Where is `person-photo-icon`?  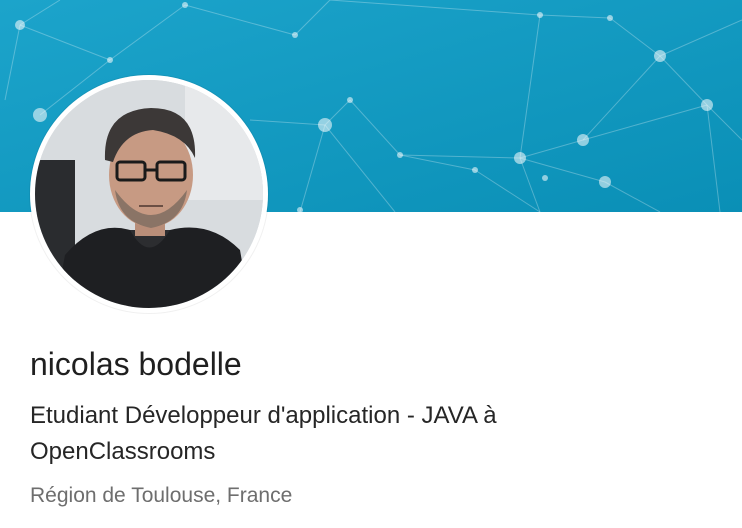
person-photo-icon is located at coordinates (149, 194).